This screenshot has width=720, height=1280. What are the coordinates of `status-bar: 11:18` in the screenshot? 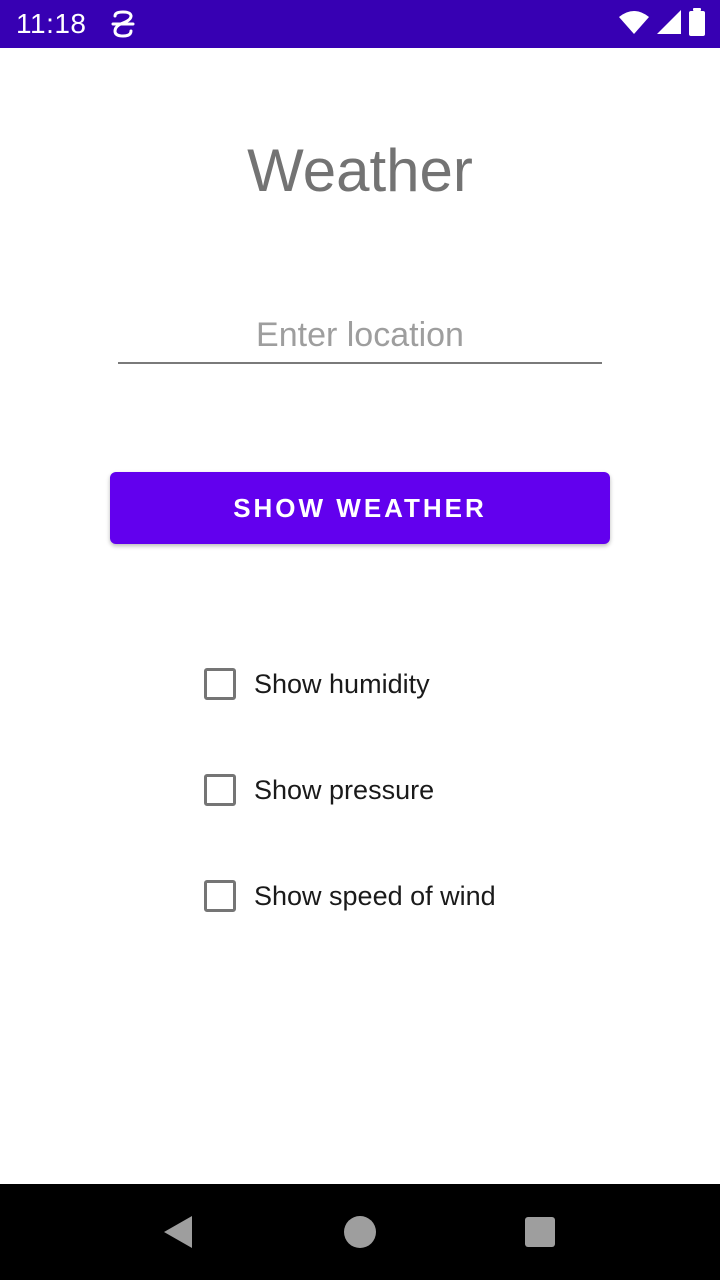 It's located at (360, 24).